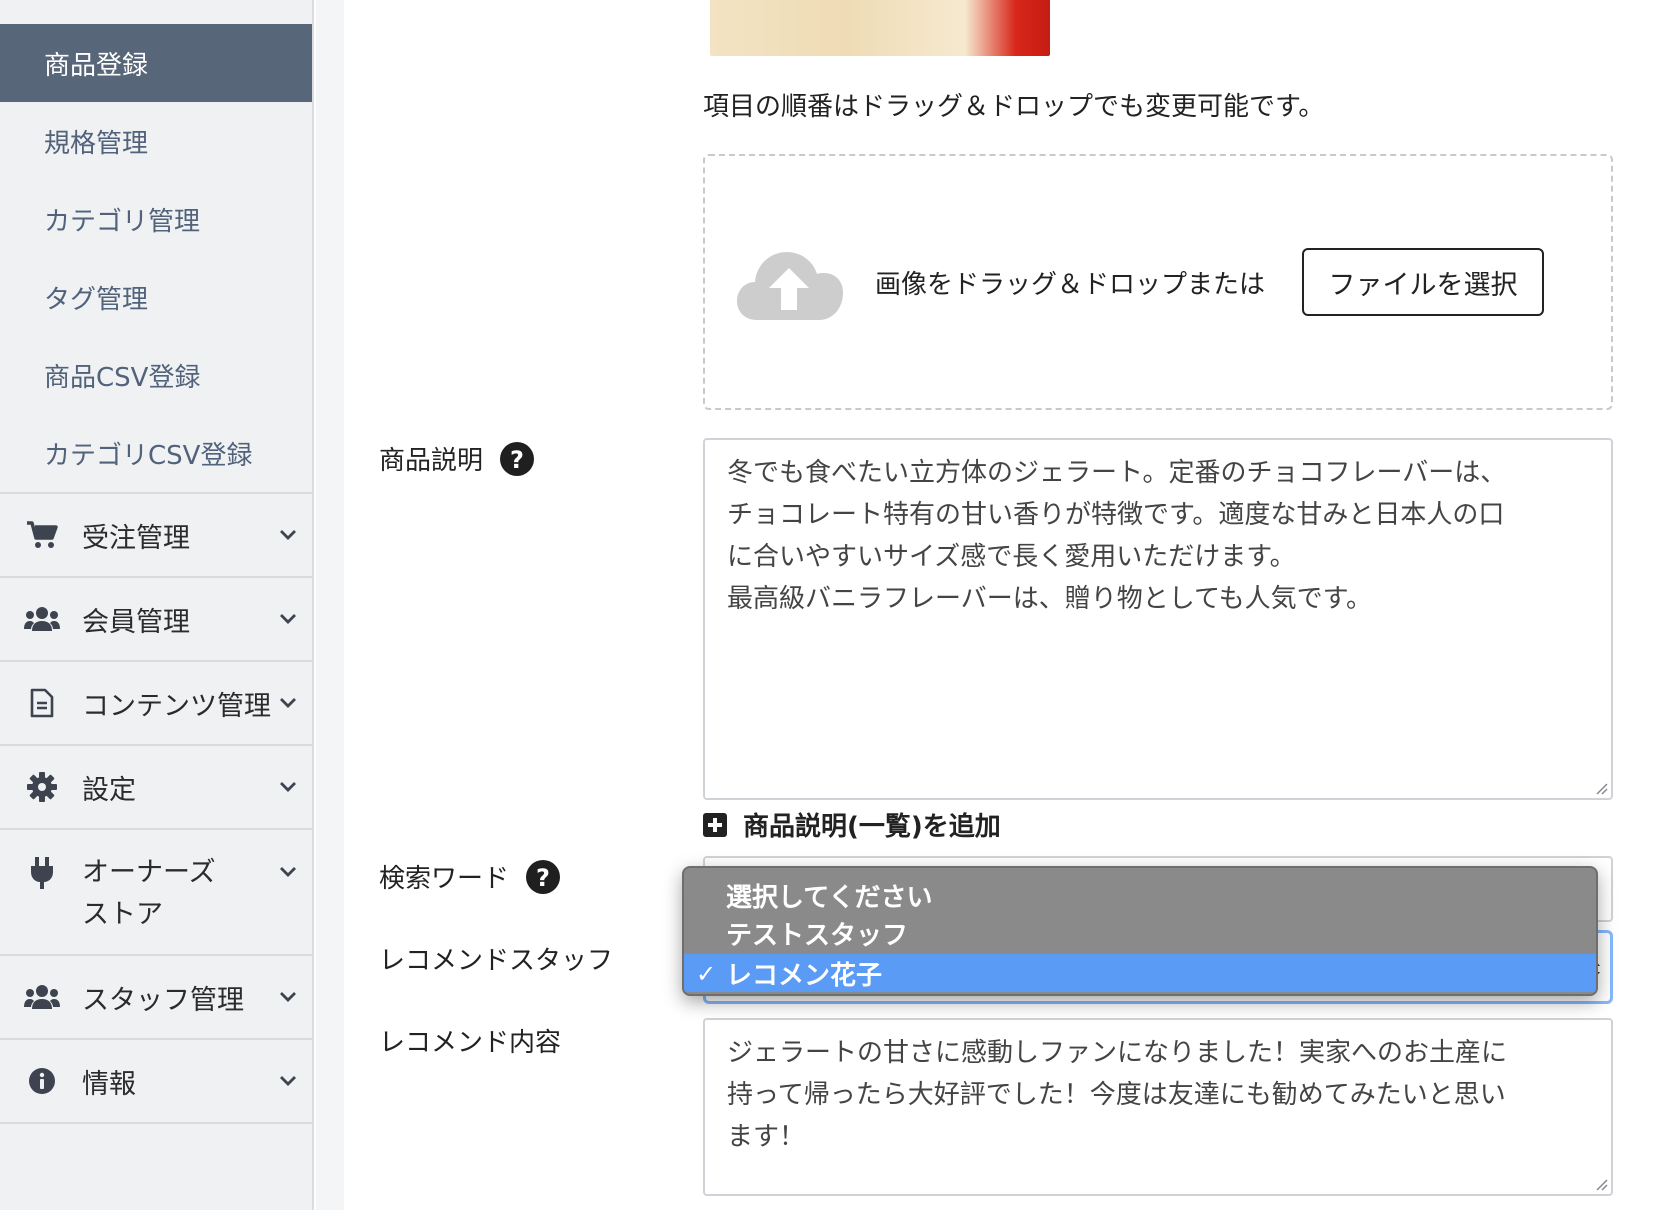  I want to click on checkmark-icon: ✓, so click(706, 974).